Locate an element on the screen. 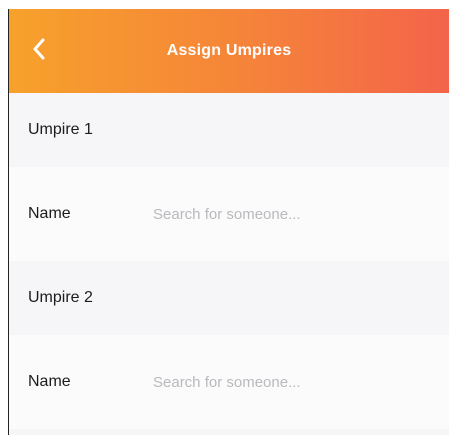  umpire-2-search-input is located at coordinates (288, 382).